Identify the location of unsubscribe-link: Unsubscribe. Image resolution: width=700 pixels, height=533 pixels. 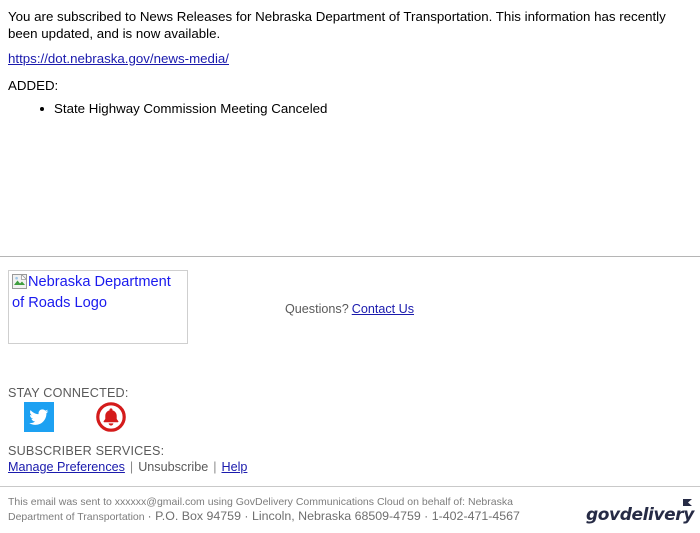
(173, 467).